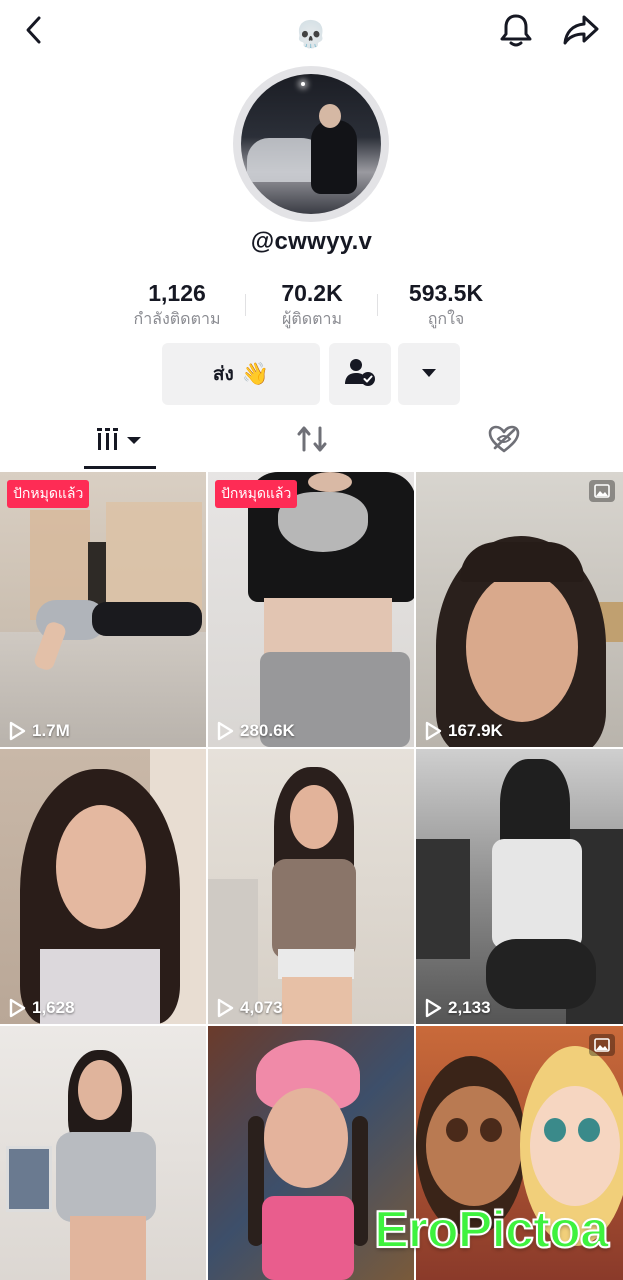  I want to click on likes-count: 593.5K, so click(446, 293).